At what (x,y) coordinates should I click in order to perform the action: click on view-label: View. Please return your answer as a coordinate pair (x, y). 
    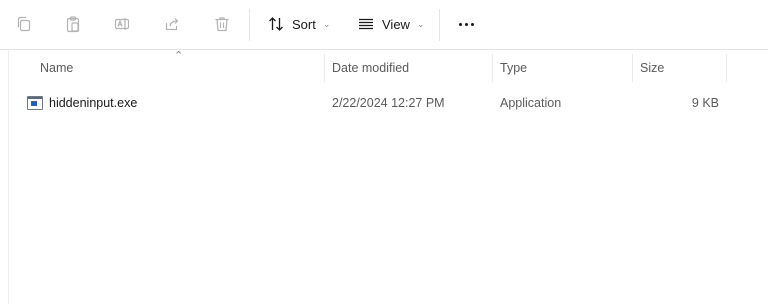
    Looking at the image, I should click on (396, 24).